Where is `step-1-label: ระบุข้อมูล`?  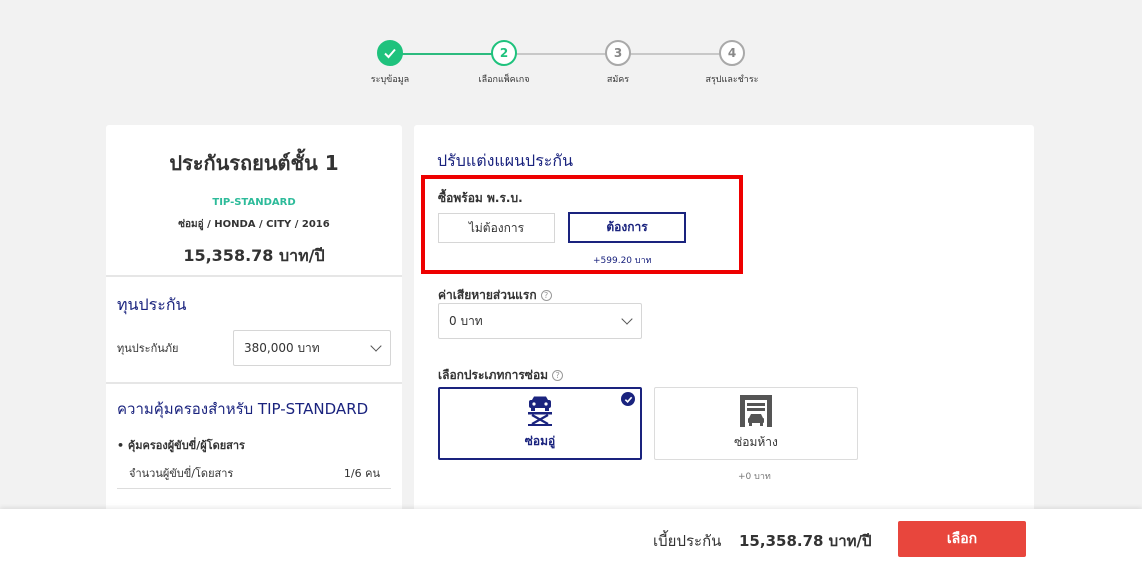
step-1-label: ระบุข้อมูล is located at coordinates (390, 80).